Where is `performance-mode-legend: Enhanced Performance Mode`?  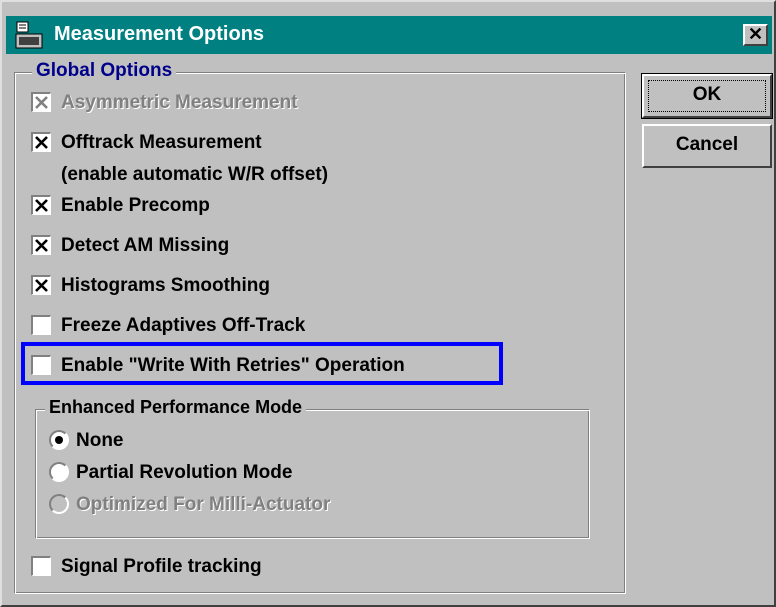
performance-mode-legend: Enhanced Performance Mode is located at coordinates (176, 407).